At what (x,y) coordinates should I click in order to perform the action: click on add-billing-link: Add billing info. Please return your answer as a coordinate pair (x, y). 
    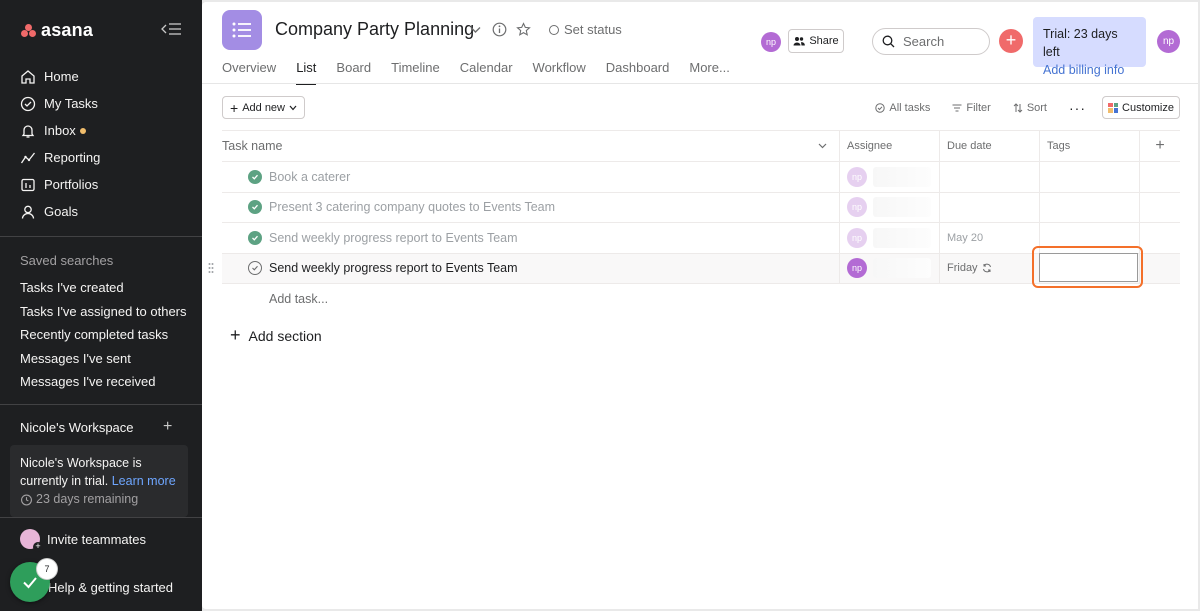
    Looking at the image, I should click on (1089, 70).